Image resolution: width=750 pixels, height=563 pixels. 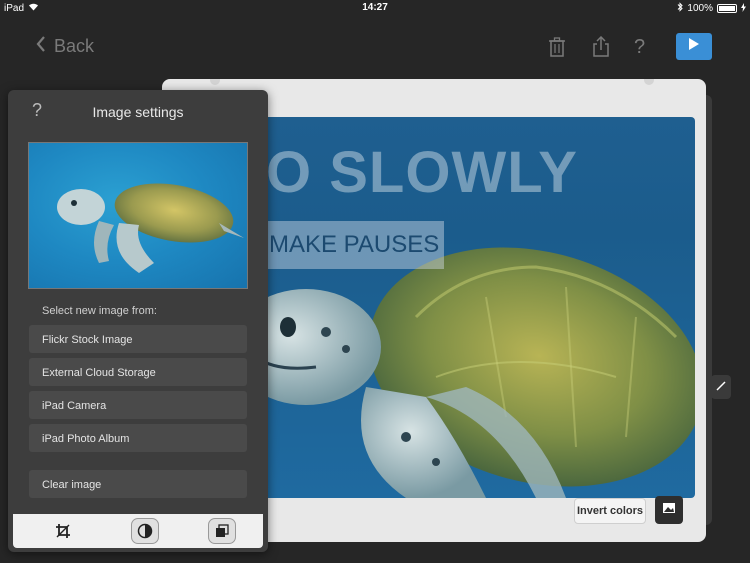 I want to click on clear-image-button: Clear image, so click(x=138, y=484).